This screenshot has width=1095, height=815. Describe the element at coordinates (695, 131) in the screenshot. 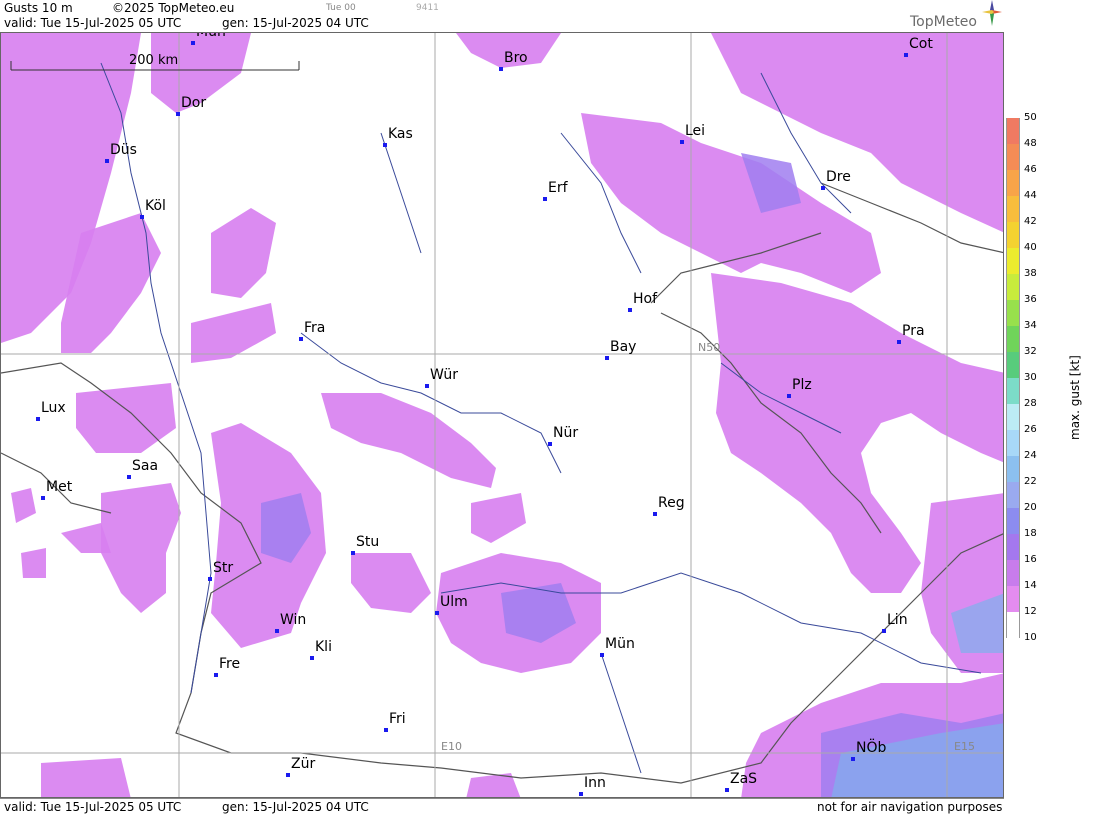

I see `city-label: Lei` at that location.